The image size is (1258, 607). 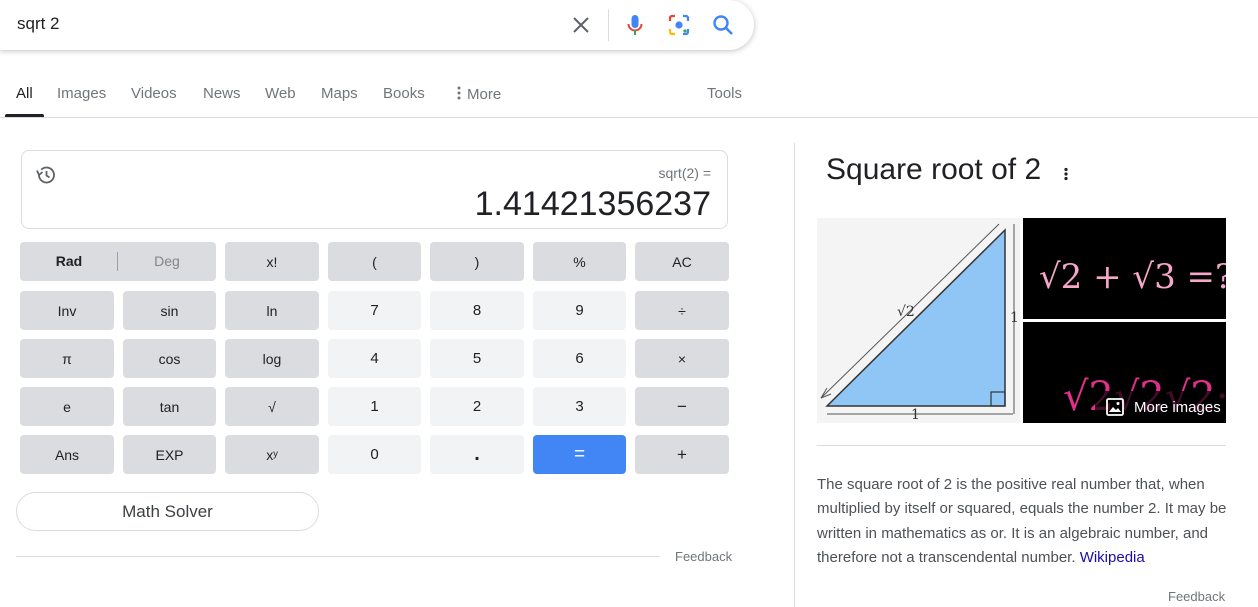 What do you see at coordinates (477, 358) in the screenshot?
I see `digit-5-key: 5` at bounding box center [477, 358].